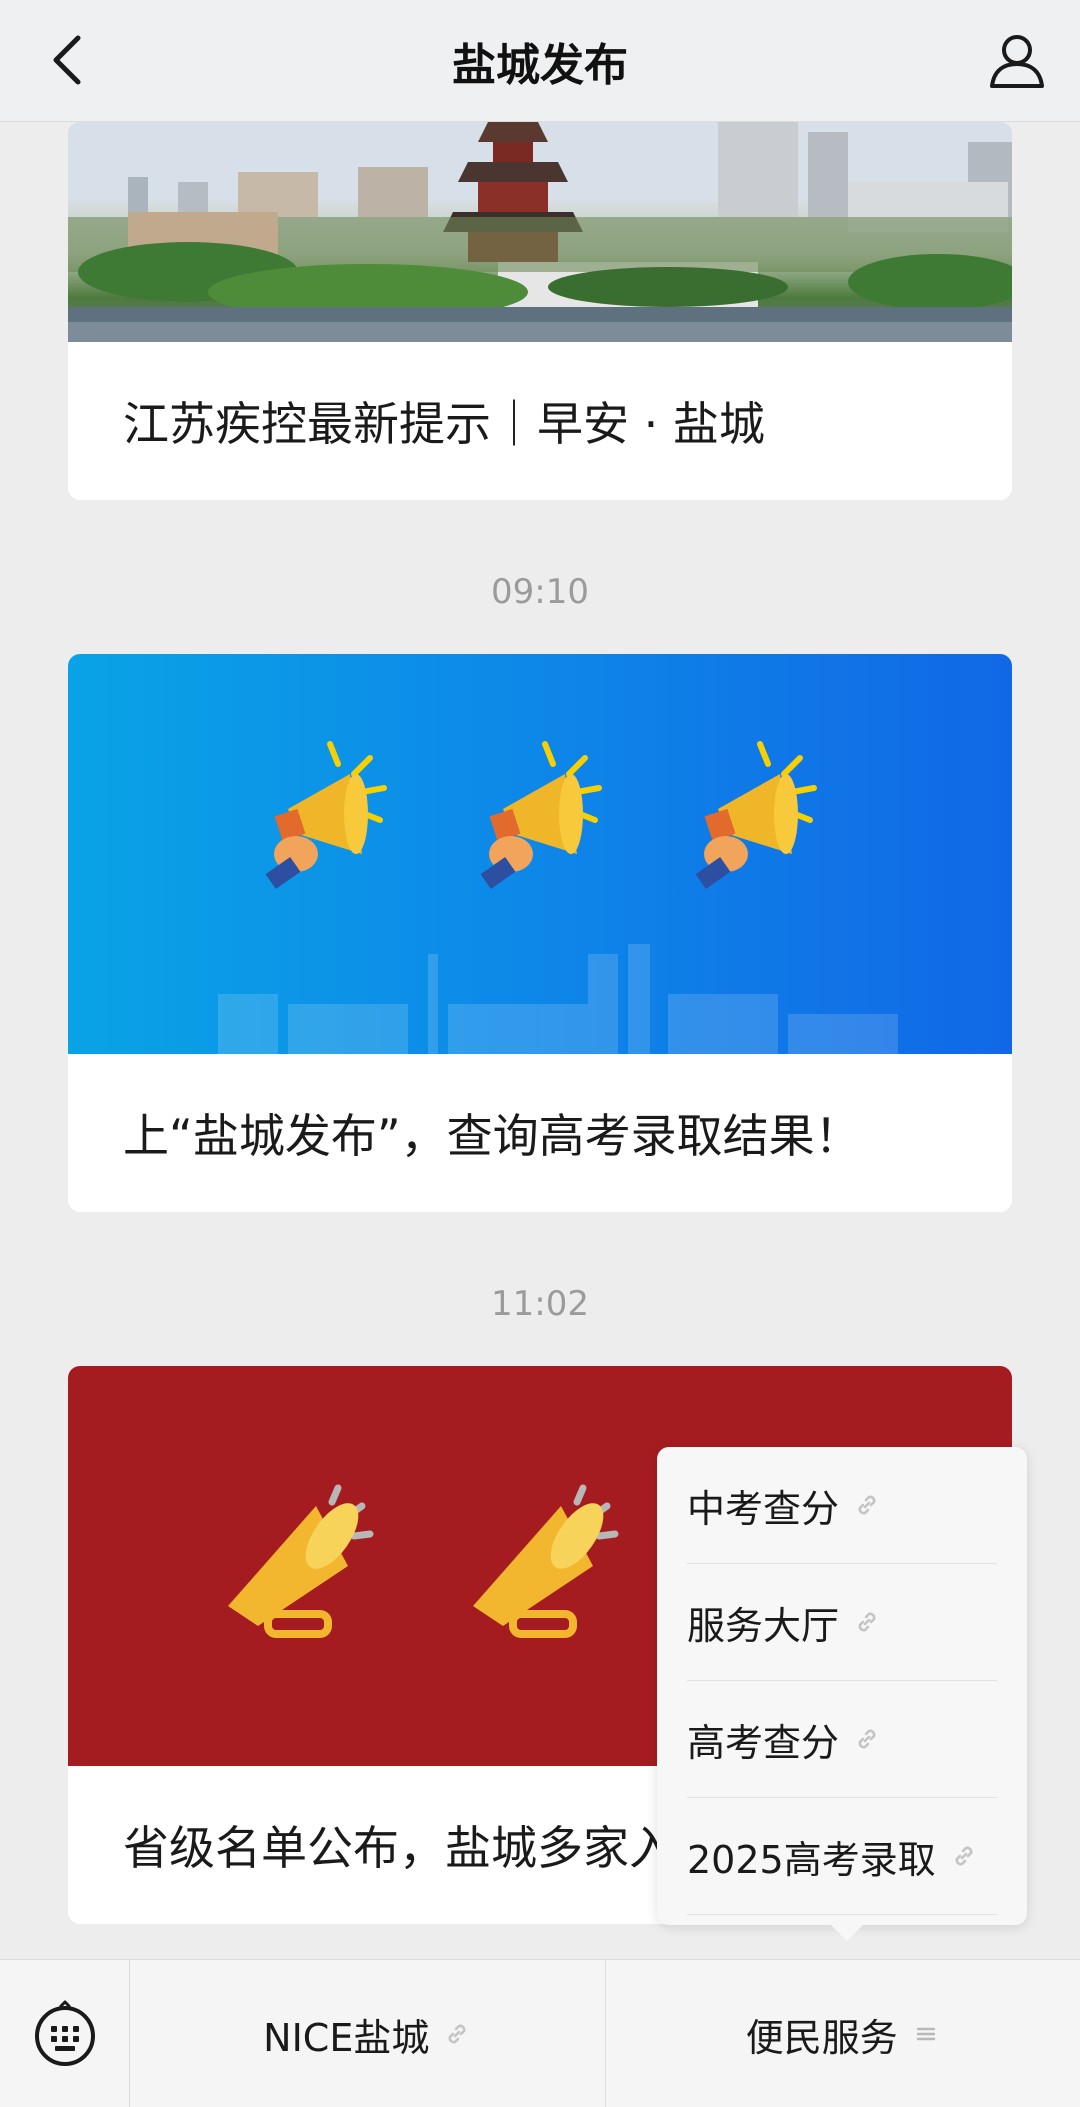  I want to click on menu-label: 便民服务, so click(821, 2037).